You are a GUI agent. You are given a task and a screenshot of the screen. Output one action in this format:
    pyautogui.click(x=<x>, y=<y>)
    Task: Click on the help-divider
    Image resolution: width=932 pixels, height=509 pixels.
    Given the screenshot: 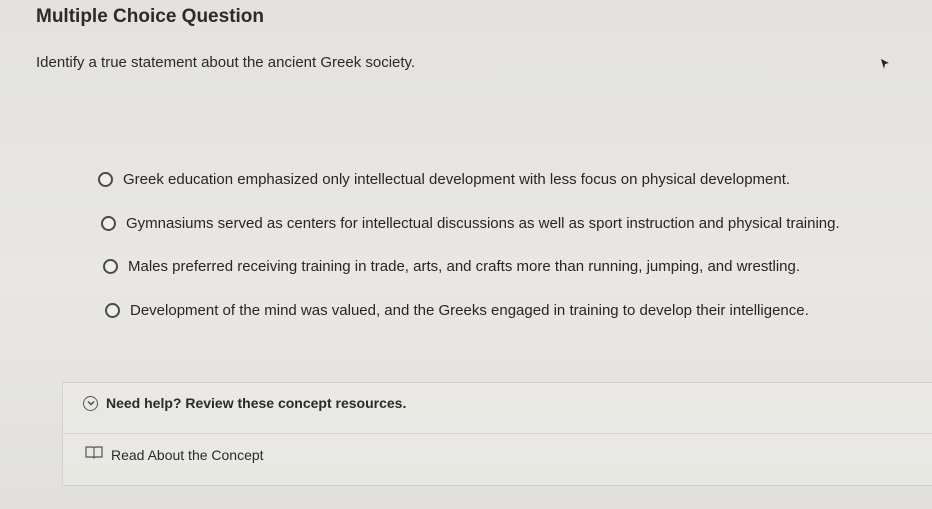 What is the action you would take?
    pyautogui.click(x=497, y=433)
    